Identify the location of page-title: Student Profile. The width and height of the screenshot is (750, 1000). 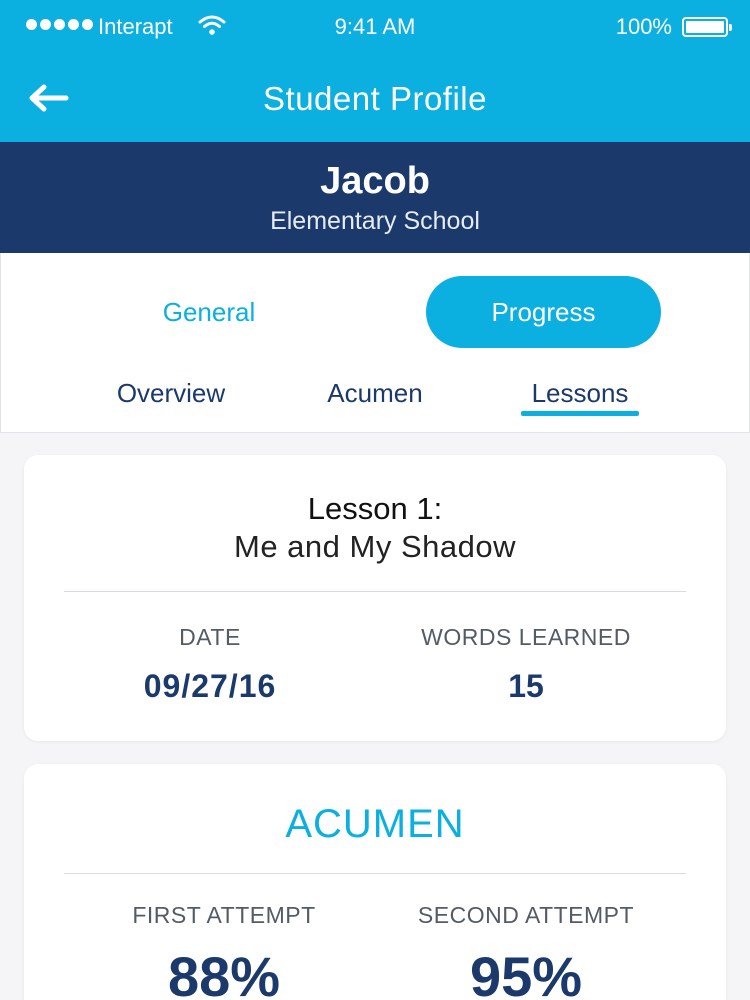
(375, 98).